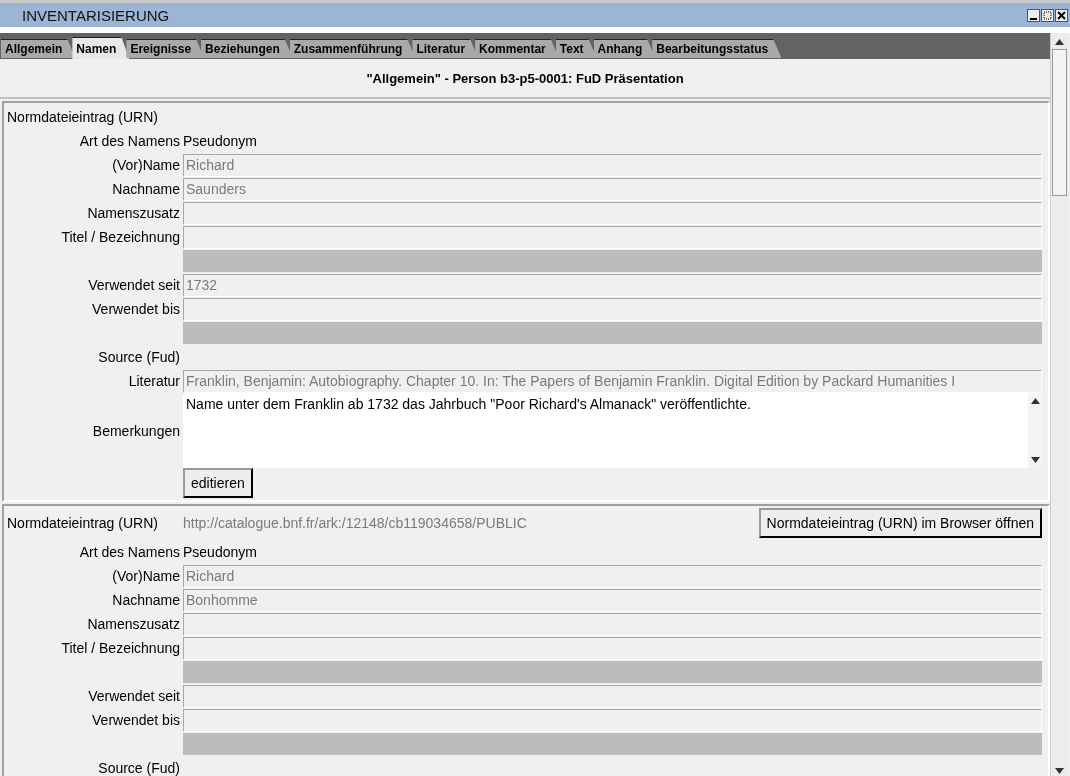 This screenshot has height=776, width=1070. Describe the element at coordinates (900, 523) in the screenshot. I see `open-in-browser-button: Normdateieintrag (URN) im Browser öffnen` at that location.